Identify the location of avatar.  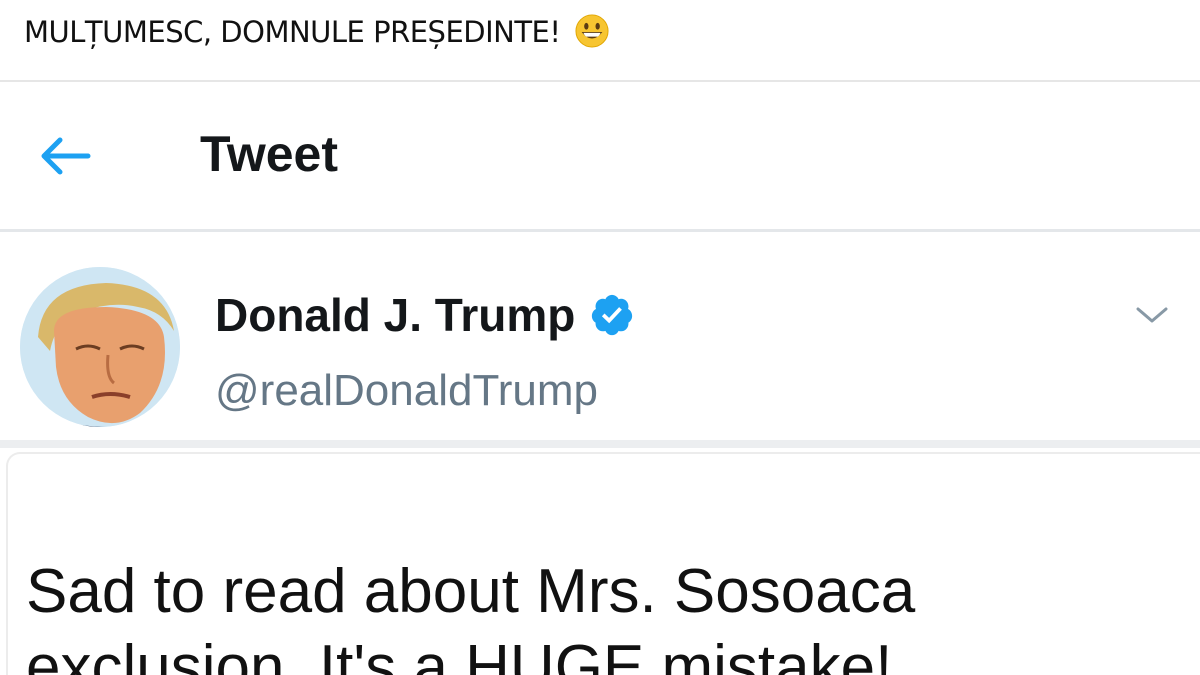
(100, 347).